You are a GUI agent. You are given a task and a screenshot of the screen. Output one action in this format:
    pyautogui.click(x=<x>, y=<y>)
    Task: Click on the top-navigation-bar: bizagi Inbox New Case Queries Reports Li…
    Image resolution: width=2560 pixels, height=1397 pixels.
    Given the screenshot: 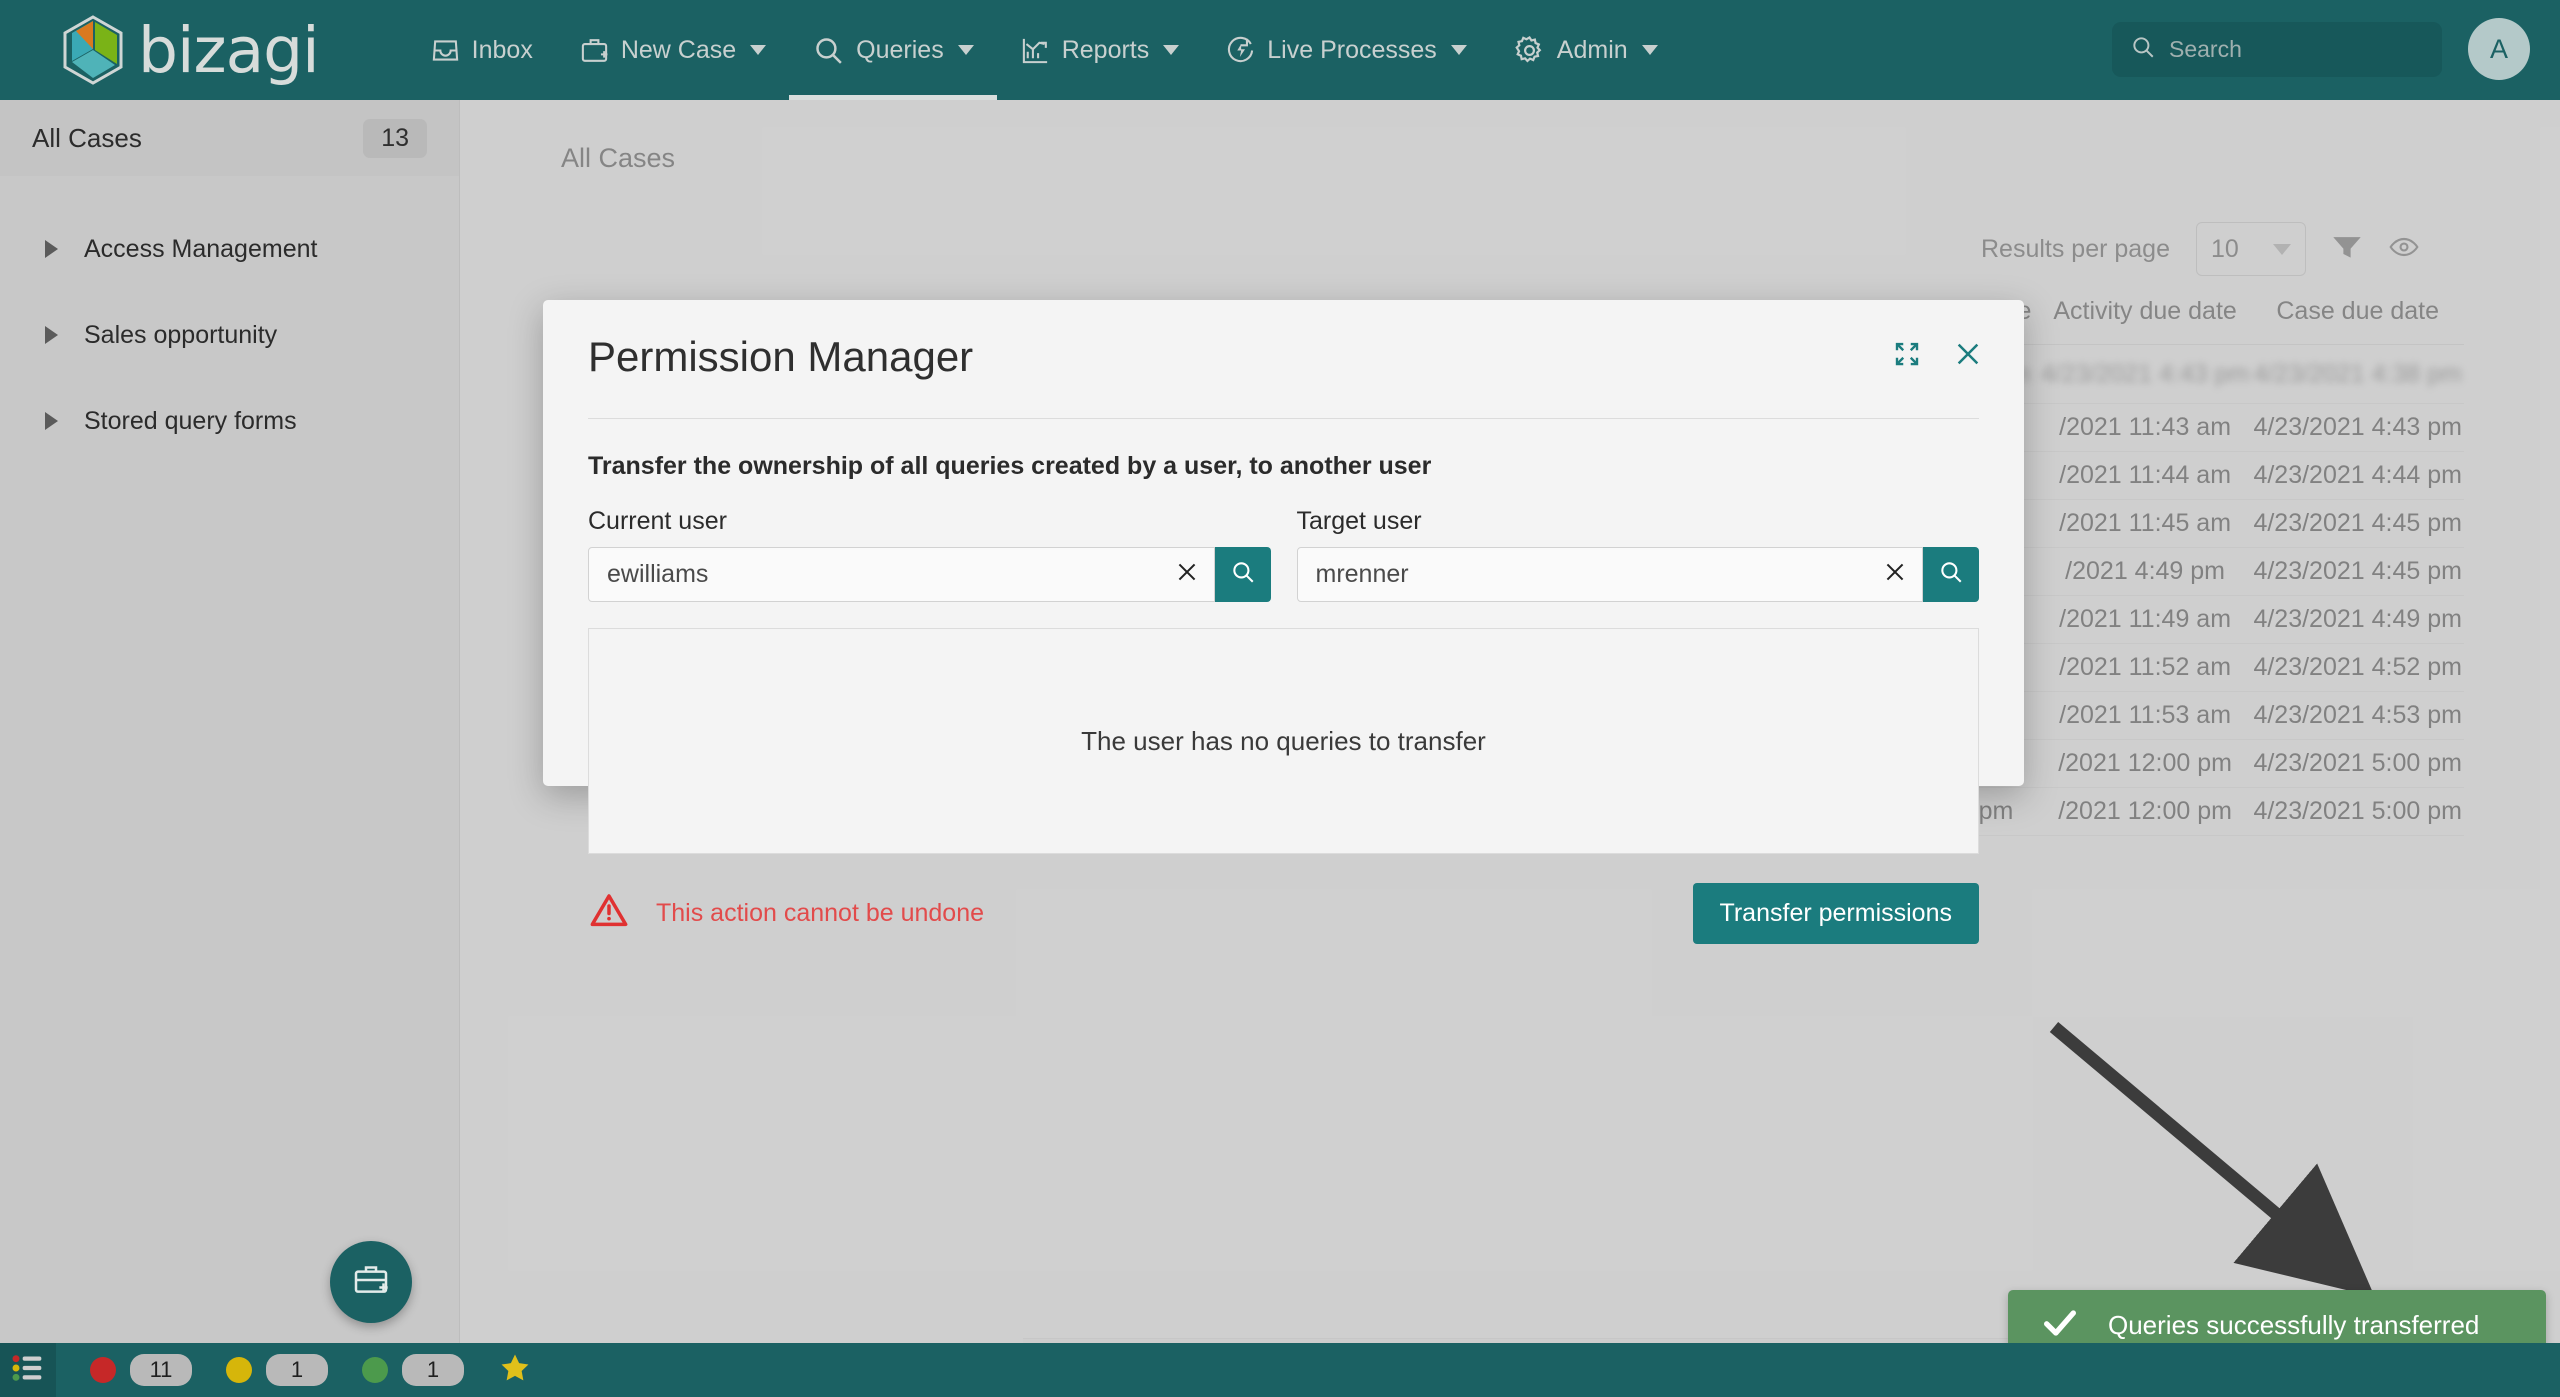 What is the action you would take?
    pyautogui.click(x=1280, y=50)
    